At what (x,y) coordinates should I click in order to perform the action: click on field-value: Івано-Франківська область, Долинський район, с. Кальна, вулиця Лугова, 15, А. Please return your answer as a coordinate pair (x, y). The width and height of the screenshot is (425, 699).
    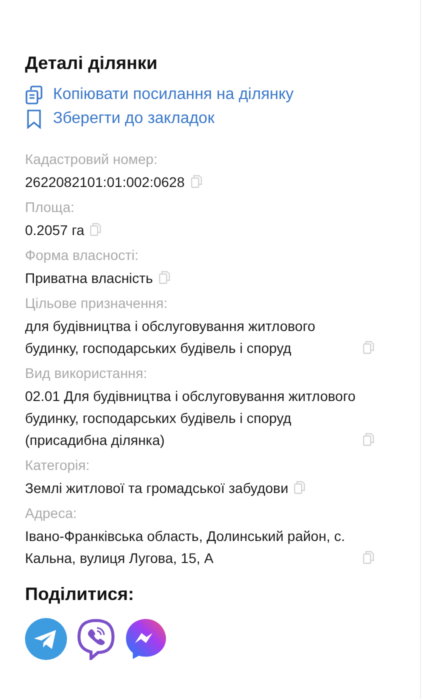
    Looking at the image, I should click on (185, 547).